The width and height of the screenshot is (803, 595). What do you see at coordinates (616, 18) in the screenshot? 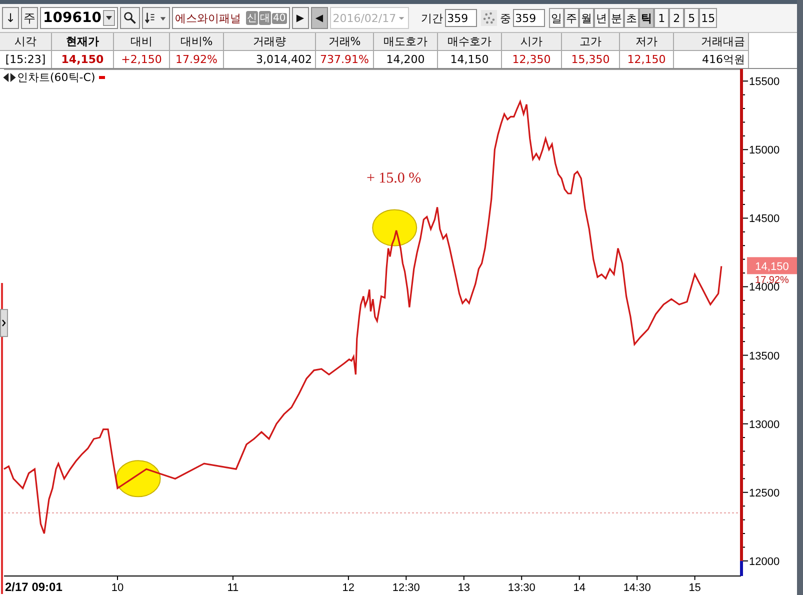
I see `interval-tab: 분` at bounding box center [616, 18].